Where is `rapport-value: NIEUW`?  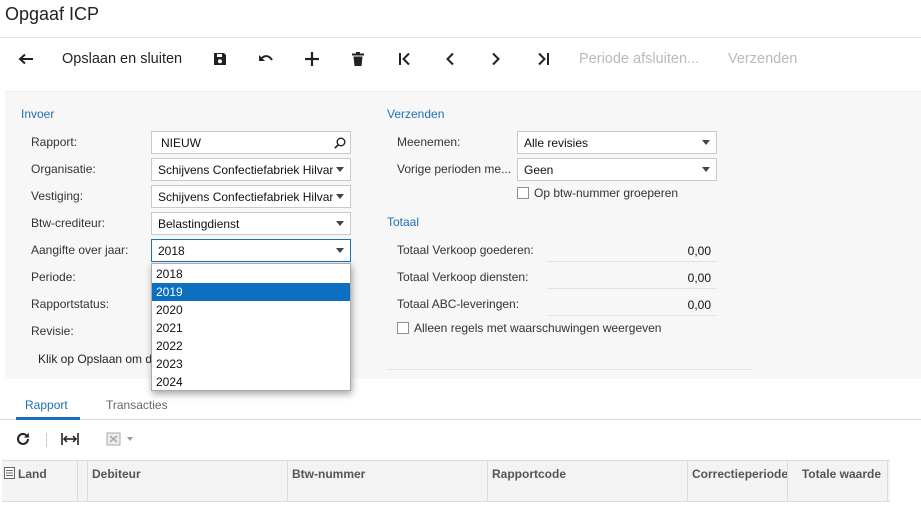 rapport-value: NIEUW is located at coordinates (181, 142).